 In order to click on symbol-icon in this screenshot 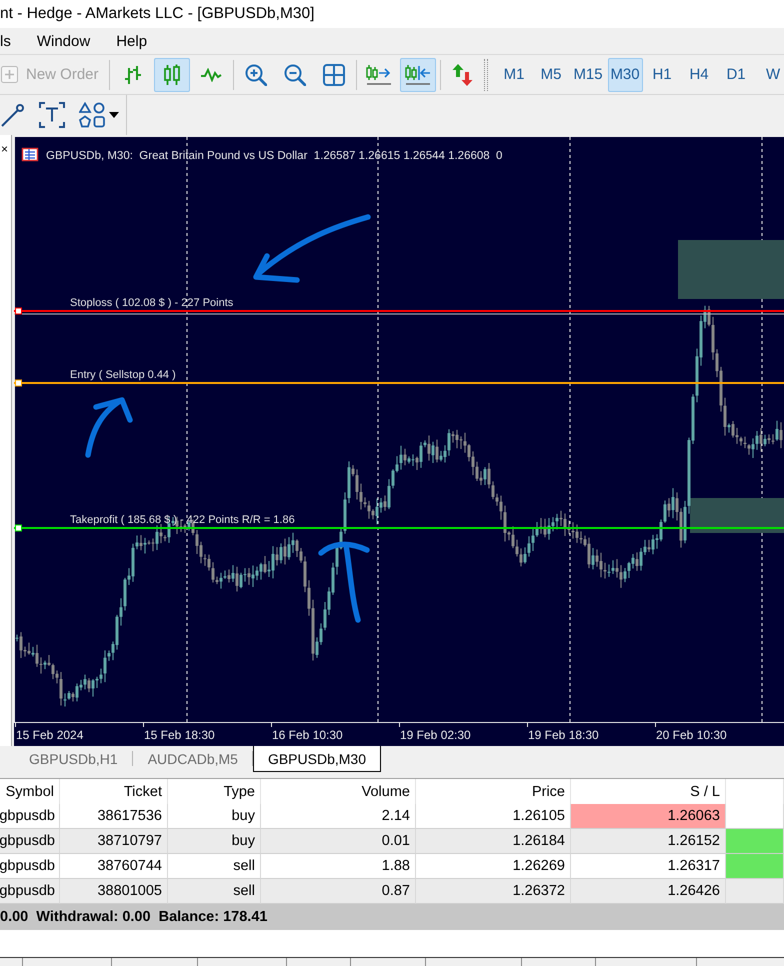, I will do `click(30, 155)`.